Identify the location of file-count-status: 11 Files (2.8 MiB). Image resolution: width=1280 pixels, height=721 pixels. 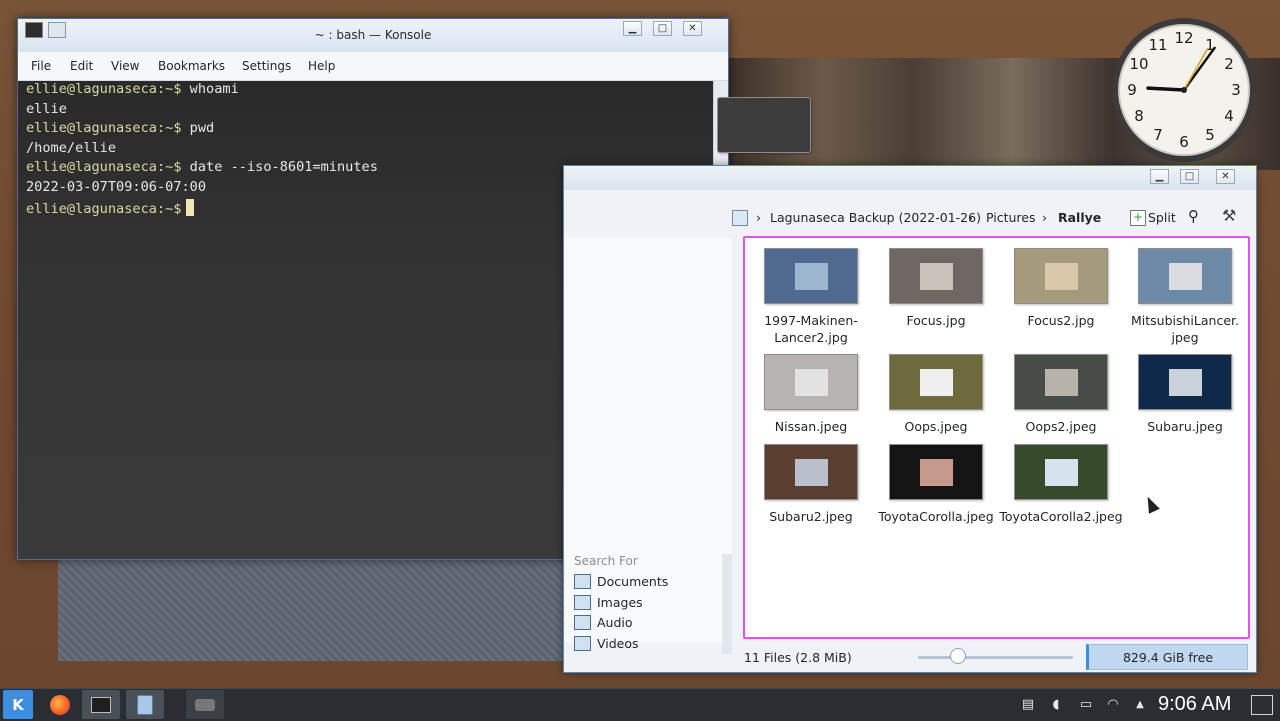
(798, 657).